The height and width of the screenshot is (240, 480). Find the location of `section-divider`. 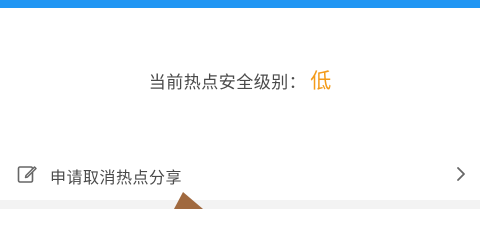

section-divider is located at coordinates (240, 204).